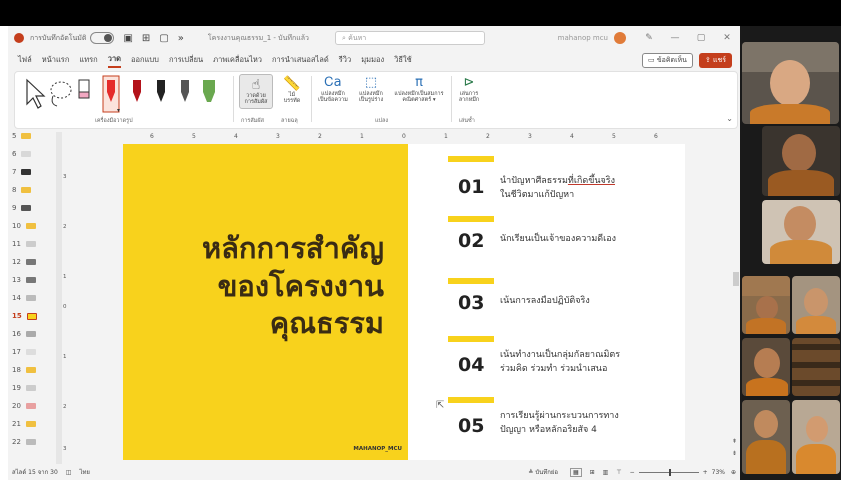 The width and height of the screenshot is (841, 480). I want to click on thumbnail-slide-selected: 15, so click(24, 316).